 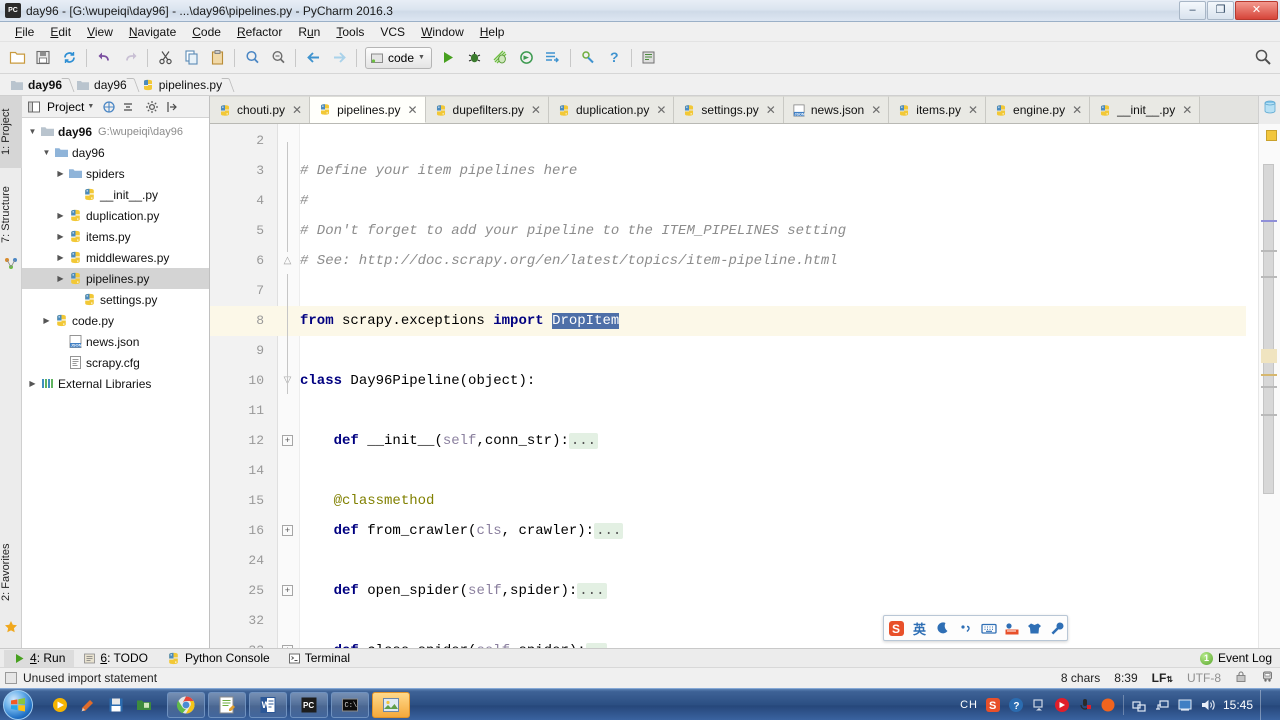 I want to click on wrench-icon, so click(x=1057, y=628).